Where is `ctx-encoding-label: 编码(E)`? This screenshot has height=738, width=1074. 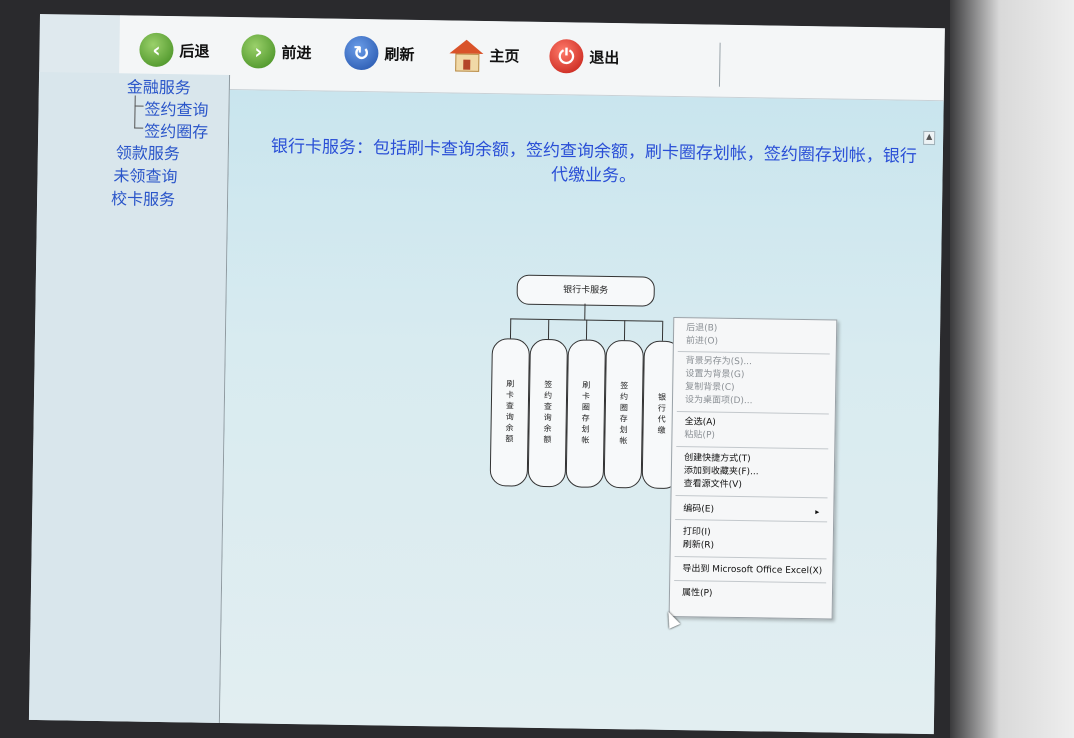 ctx-encoding-label: 编码(E) is located at coordinates (699, 509).